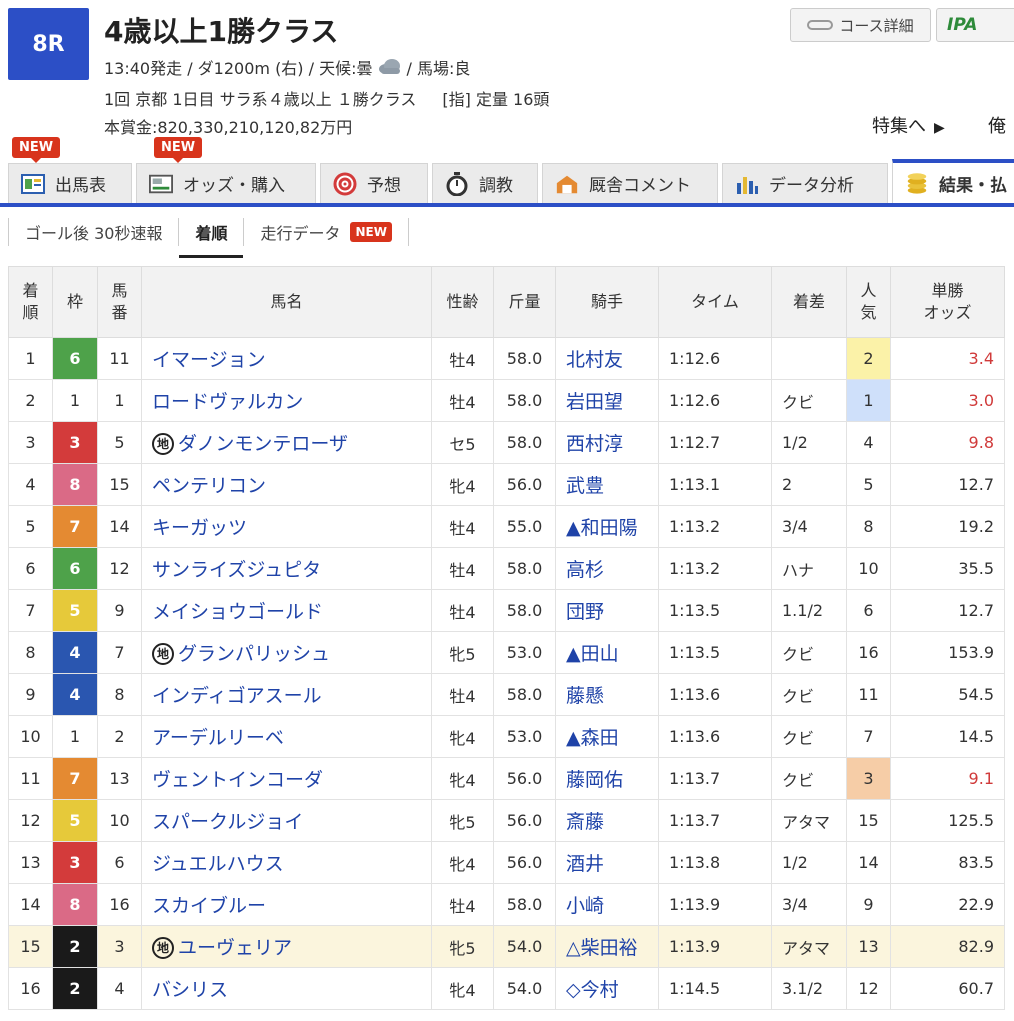 This screenshot has height=1021, width=1014. Describe the element at coordinates (868, 904) in the screenshot. I see `popularity-cell: 9` at that location.